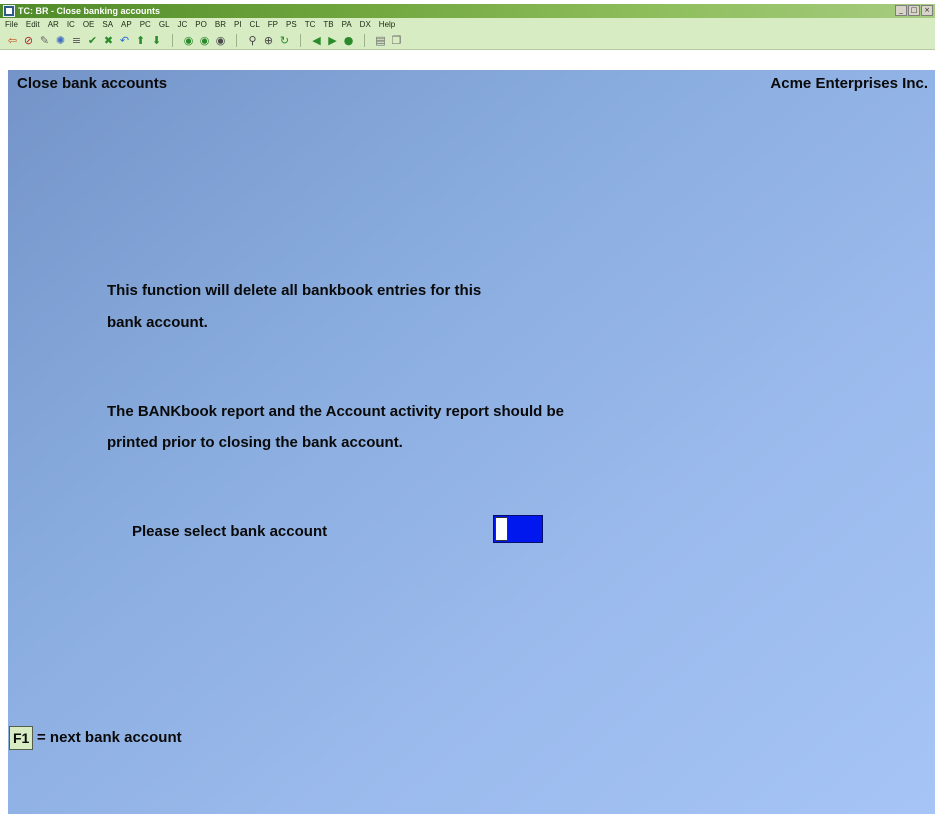 This screenshot has height=817, width=935. What do you see at coordinates (92, 83) in the screenshot?
I see `screen-title: Close bank accounts` at bounding box center [92, 83].